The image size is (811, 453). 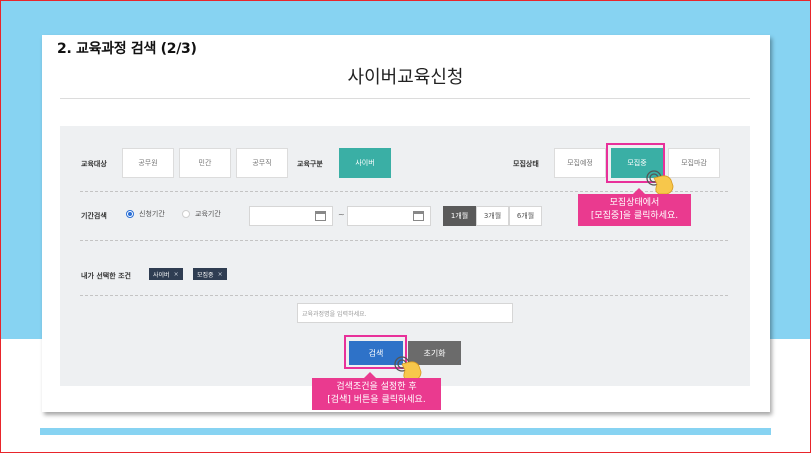 What do you see at coordinates (291, 216) in the screenshot?
I see `start-date-input` at bounding box center [291, 216].